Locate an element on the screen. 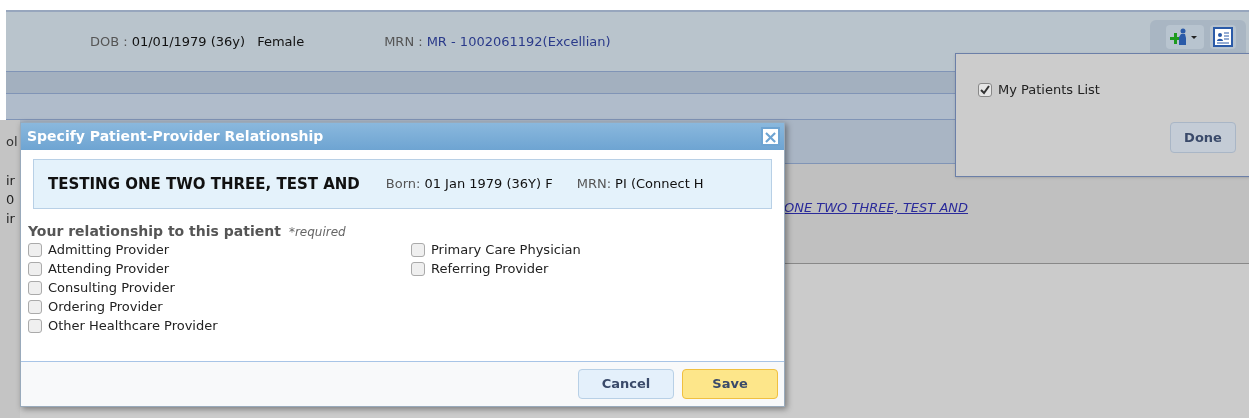 This screenshot has width=1249, height=418. dob-value: 01/01/1979 (36y) is located at coordinates (188, 41).